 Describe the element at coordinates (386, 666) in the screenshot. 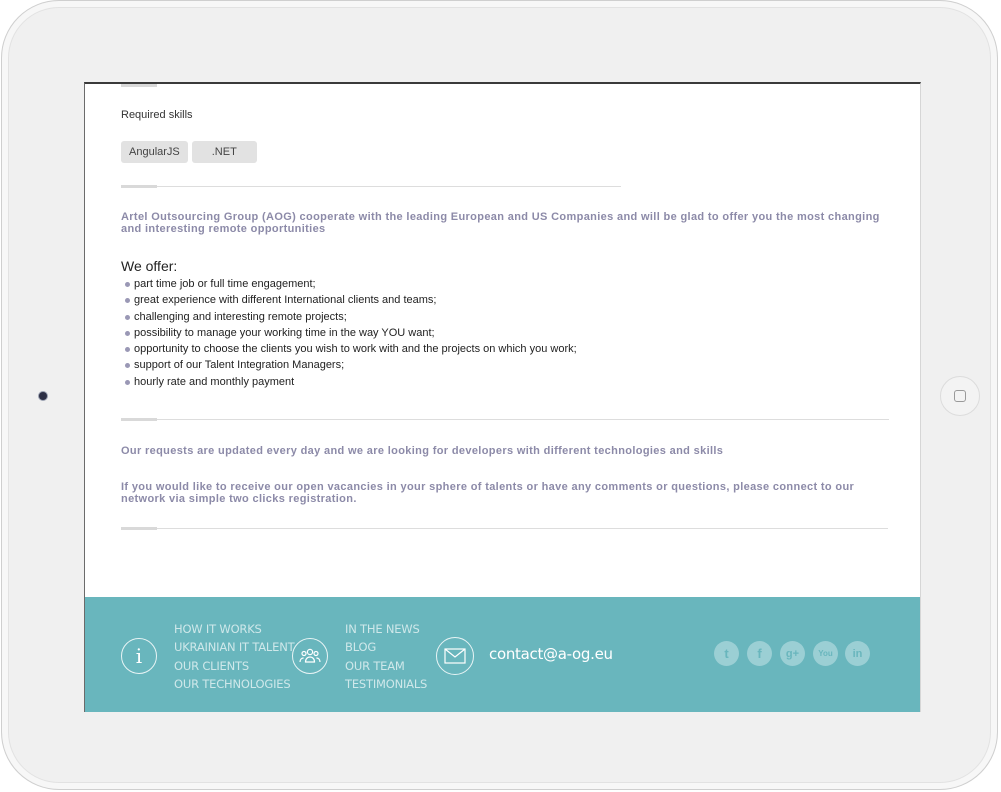

I see `footer-link-our-team: OUR TEAM` at that location.